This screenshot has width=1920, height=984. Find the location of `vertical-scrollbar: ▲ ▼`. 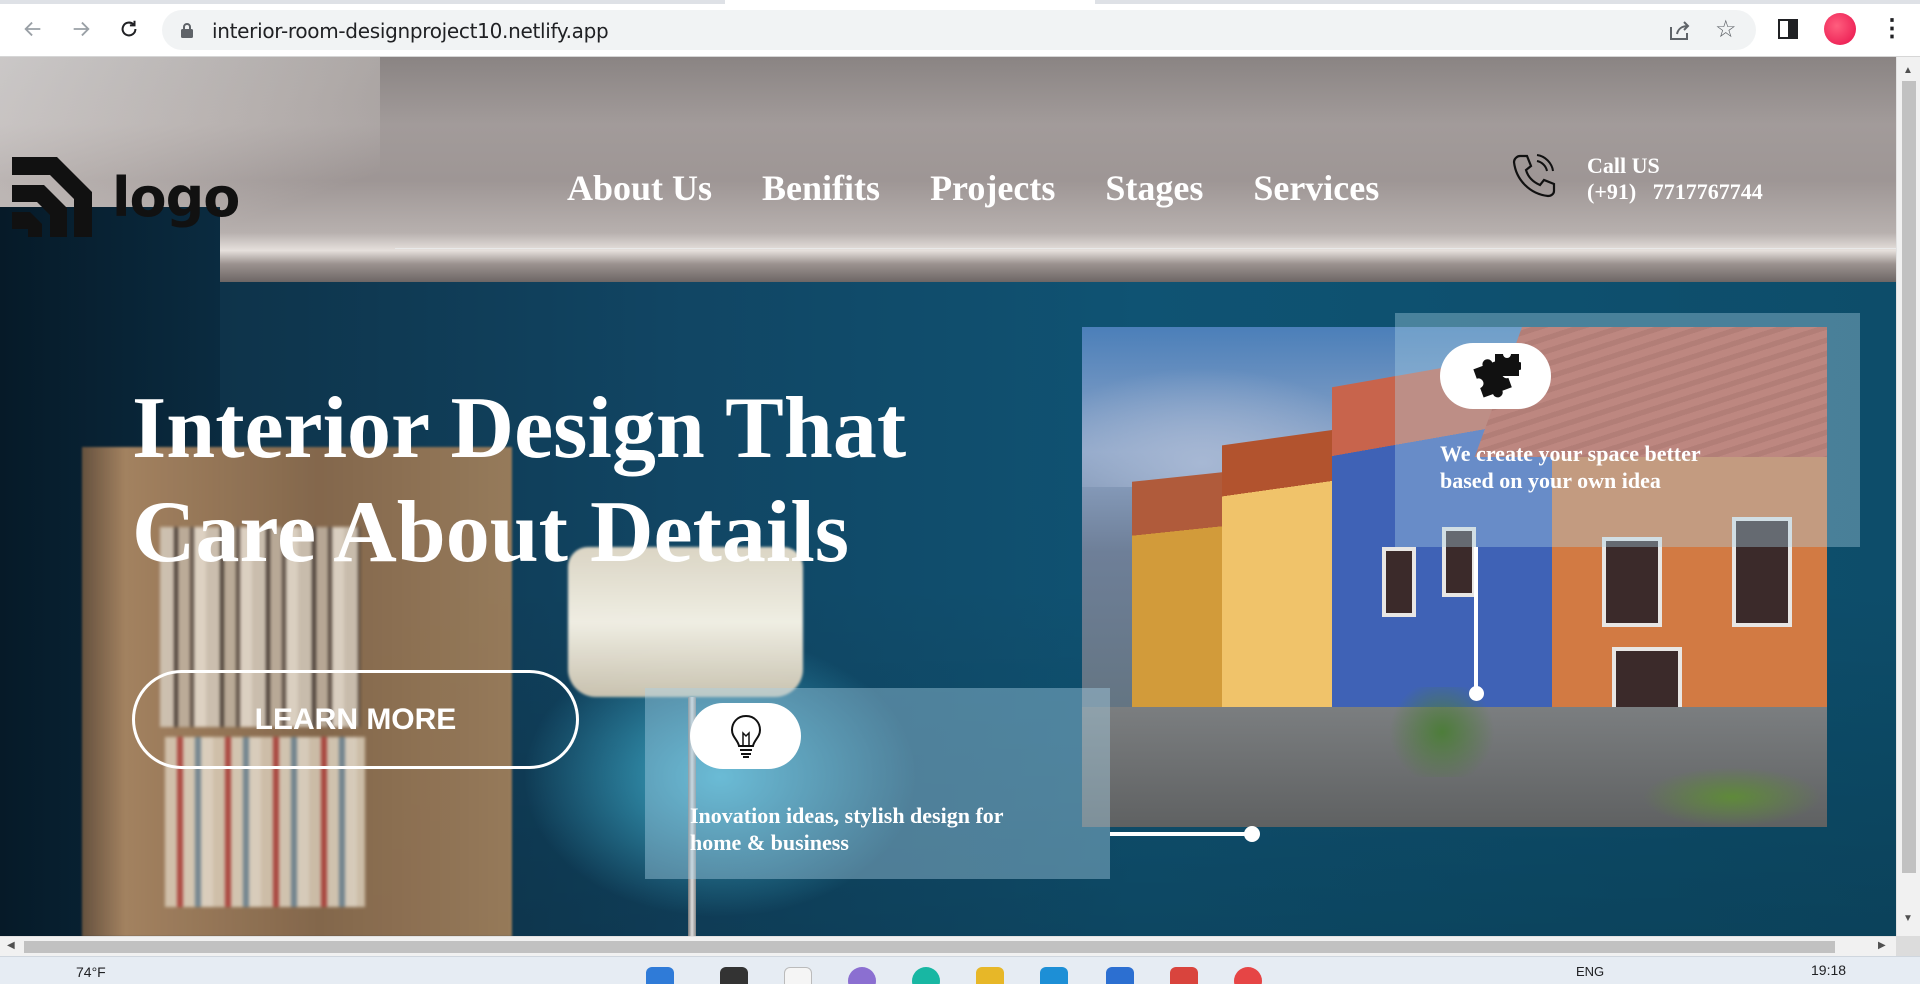

vertical-scrollbar: ▲ ▼ is located at coordinates (1908, 496).